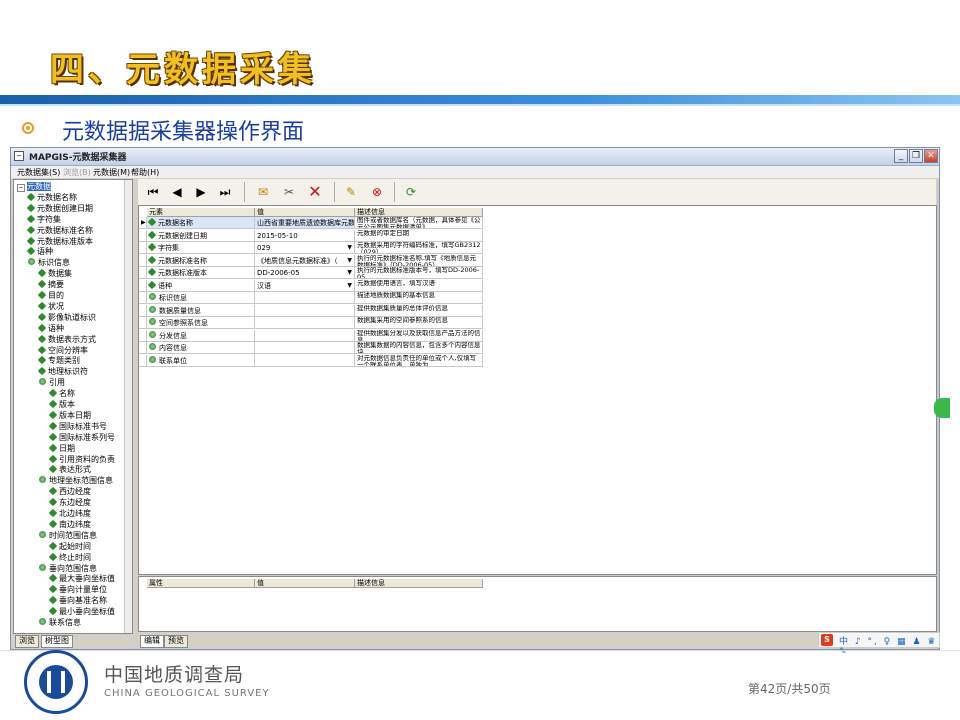 The width and height of the screenshot is (960, 720). What do you see at coordinates (475, 157) in the screenshot?
I see `window-titlebar: − MAPGIS-元数据采集器 _ ❐ ✕` at bounding box center [475, 157].